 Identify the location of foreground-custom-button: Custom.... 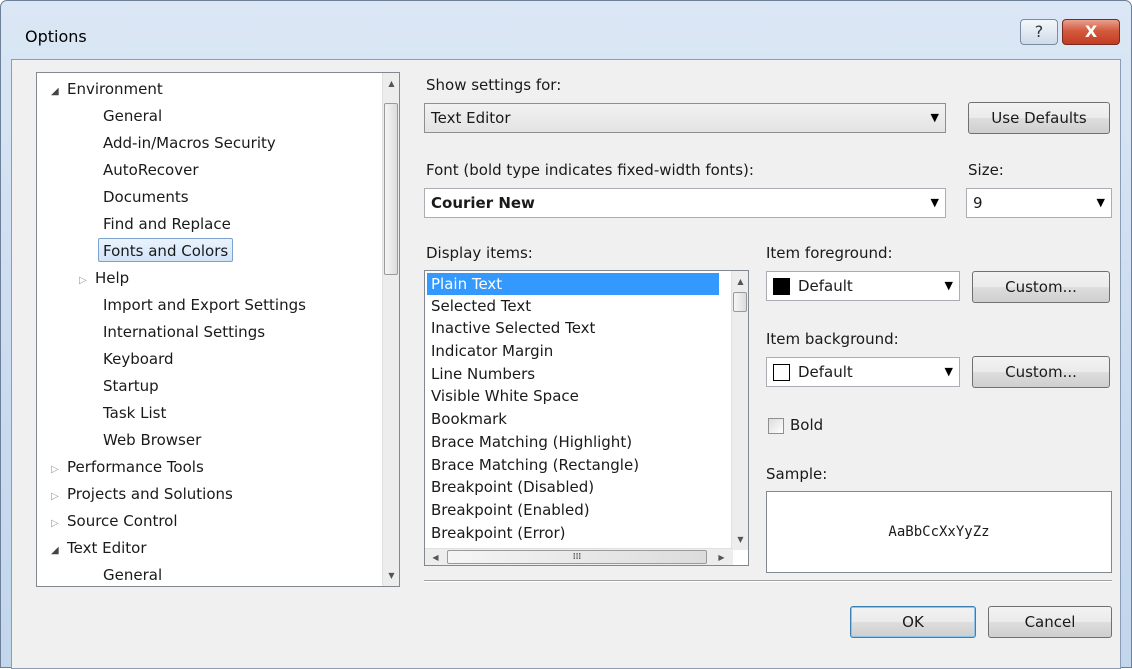
(1041, 287).